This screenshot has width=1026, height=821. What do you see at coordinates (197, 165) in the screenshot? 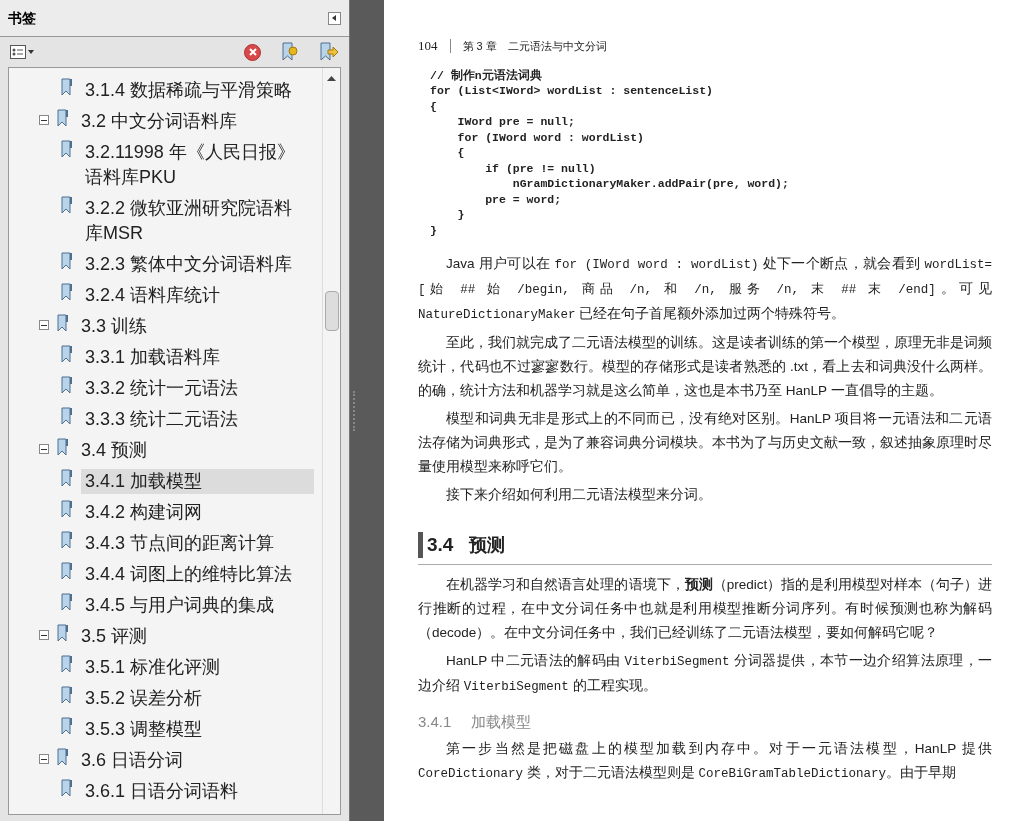
I see `bookmark-item: 3.2.11998 年《人民日报》语料库PKU` at bounding box center [197, 165].